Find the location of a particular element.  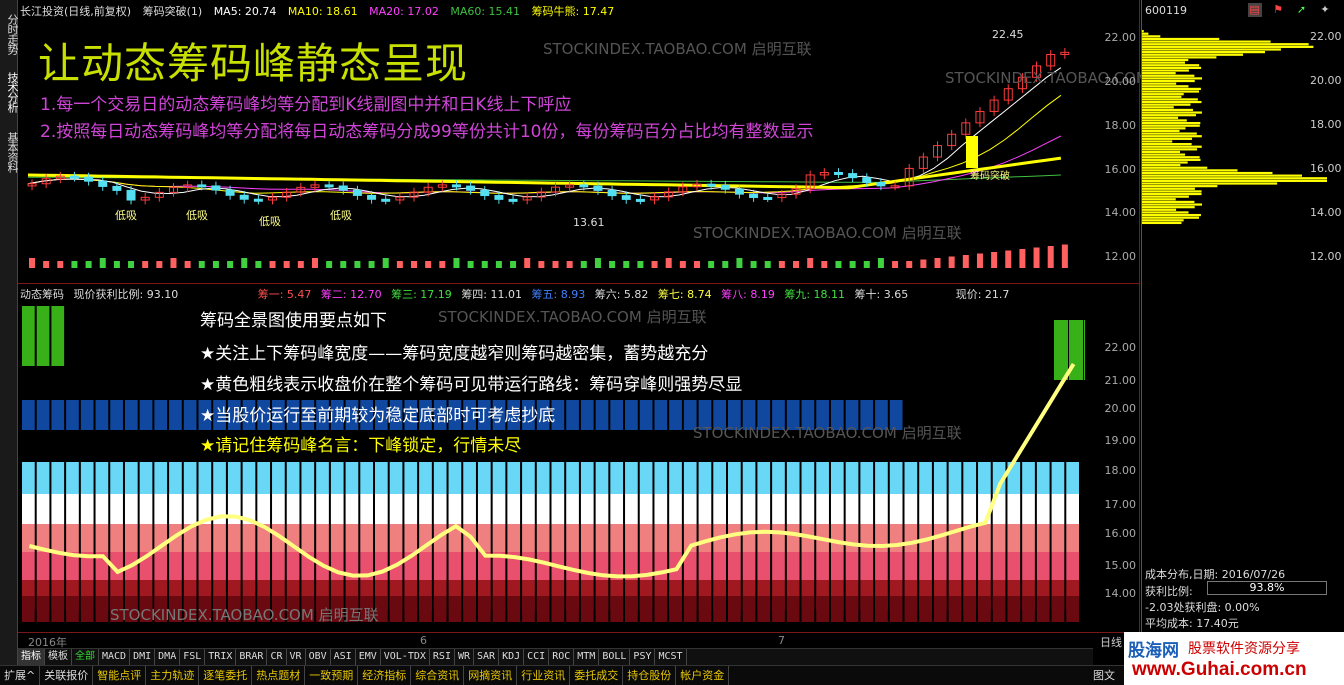

indicator-tab: KDJ is located at coordinates (512, 657).